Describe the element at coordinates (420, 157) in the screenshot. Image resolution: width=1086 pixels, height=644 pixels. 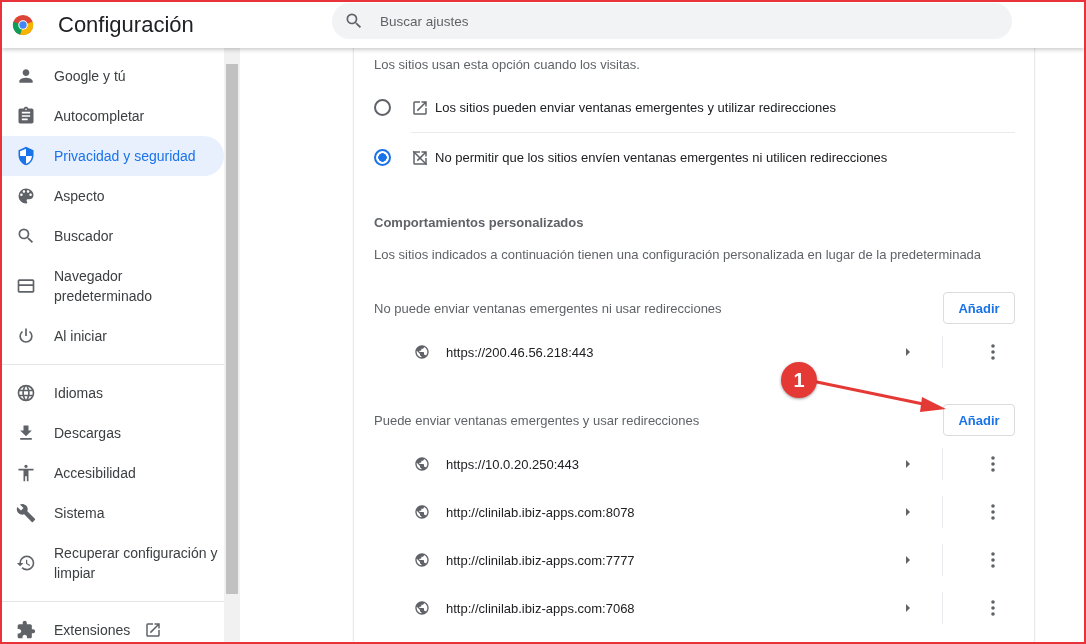
I see `blocked-link-icon` at that location.